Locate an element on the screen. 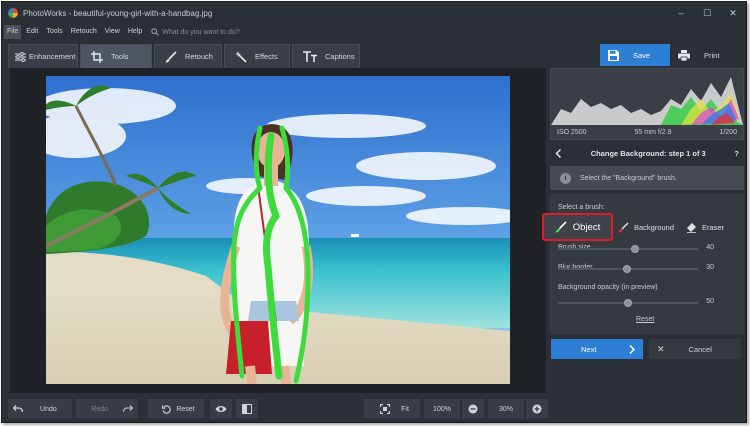  eraser-label: Eraser is located at coordinates (713, 227).